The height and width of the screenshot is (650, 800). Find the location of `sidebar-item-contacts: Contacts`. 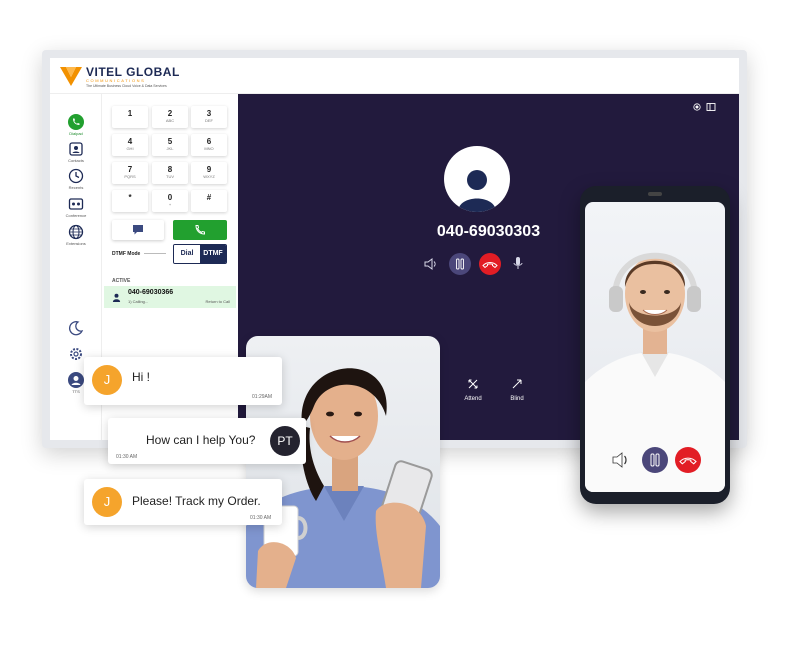

sidebar-item-contacts: Contacts is located at coordinates (76, 152).